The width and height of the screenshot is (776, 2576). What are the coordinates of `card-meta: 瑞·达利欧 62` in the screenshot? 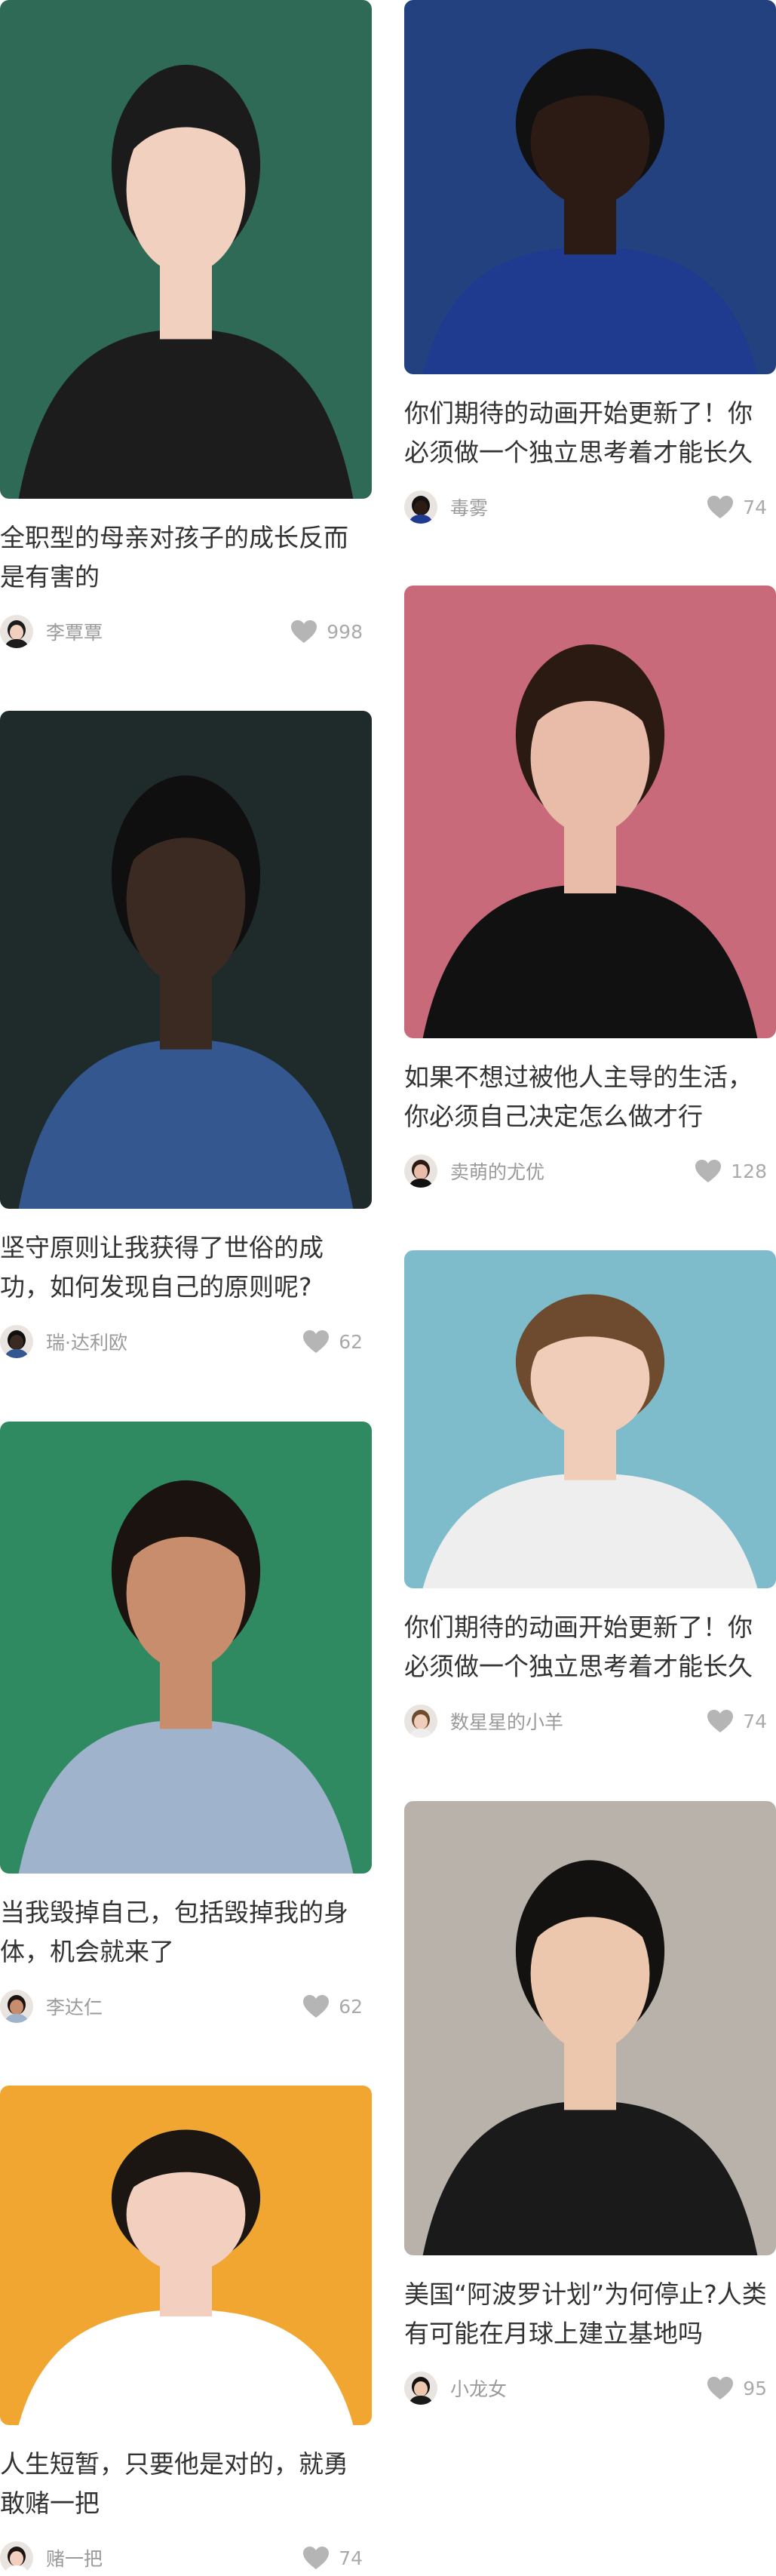 It's located at (186, 1341).